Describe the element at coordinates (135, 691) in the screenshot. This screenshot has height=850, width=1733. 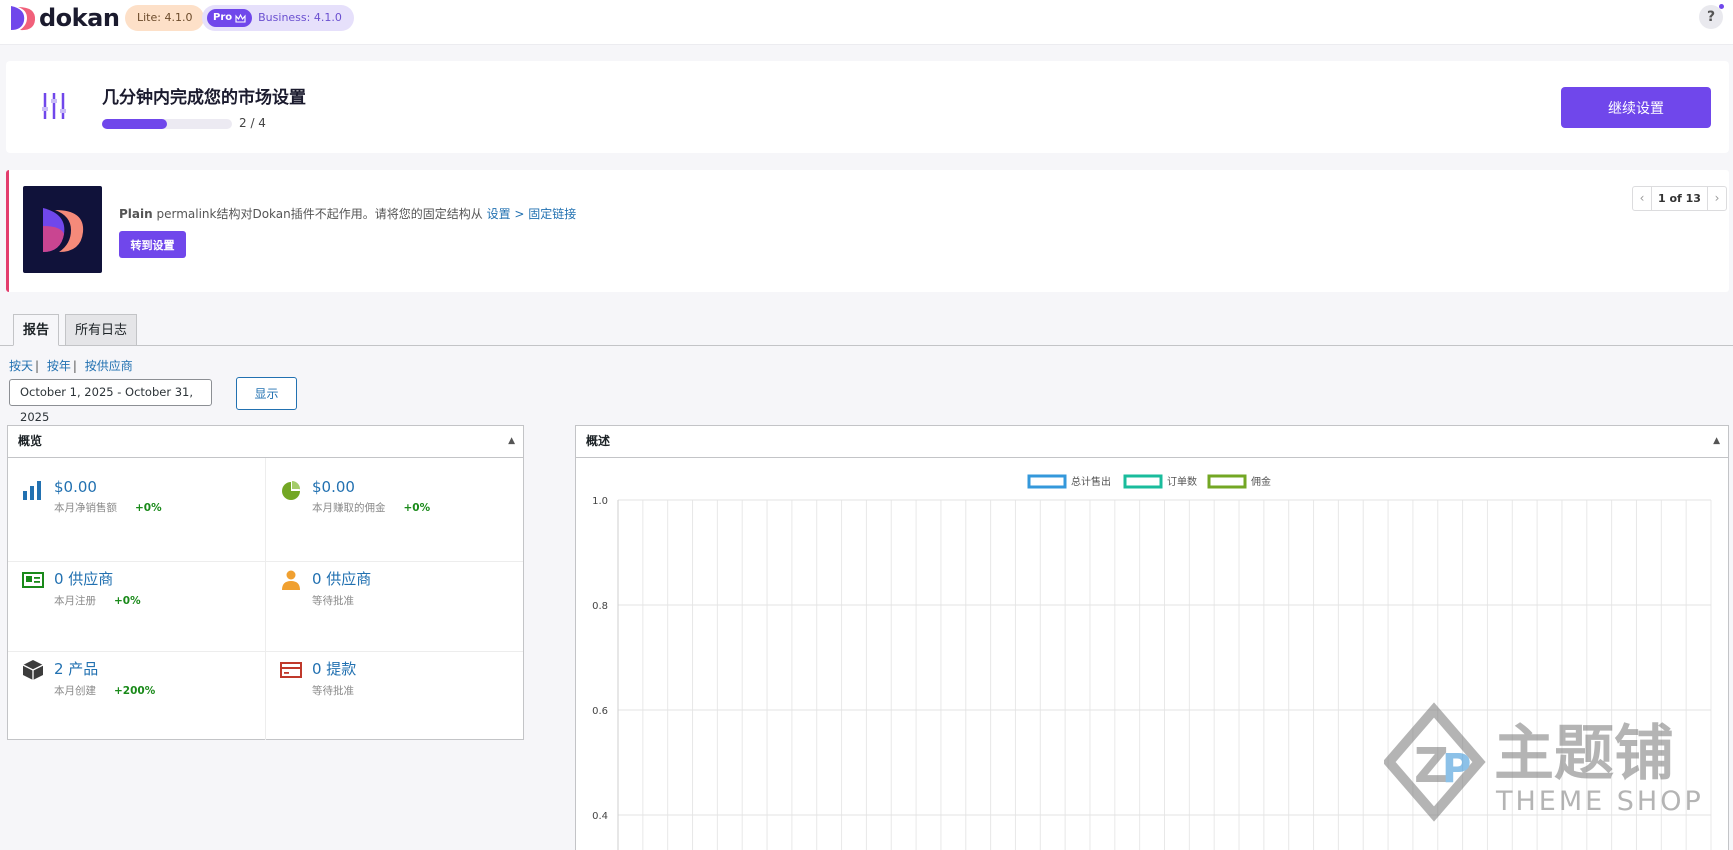
I see `stat-change: +200%` at that location.